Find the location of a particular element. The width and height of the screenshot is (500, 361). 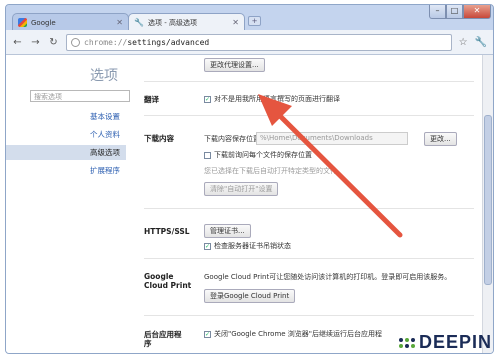

cloud-print-signin-button: 登录Google Cloud Print is located at coordinates (250, 296).